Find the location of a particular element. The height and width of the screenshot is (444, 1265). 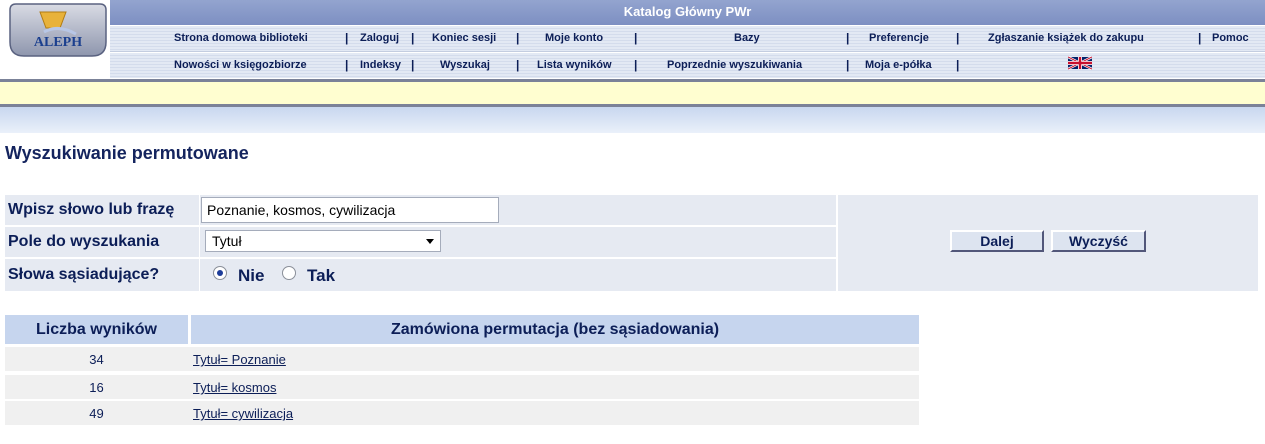

nav-search: Wyszukaj is located at coordinates (465, 65).